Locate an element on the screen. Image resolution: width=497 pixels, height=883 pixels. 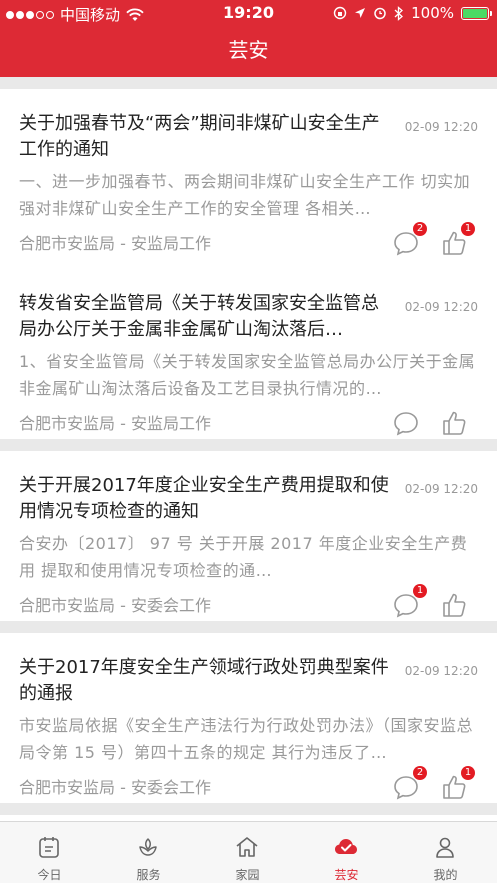
tab-label: 芸安 is located at coordinates (346, 875).